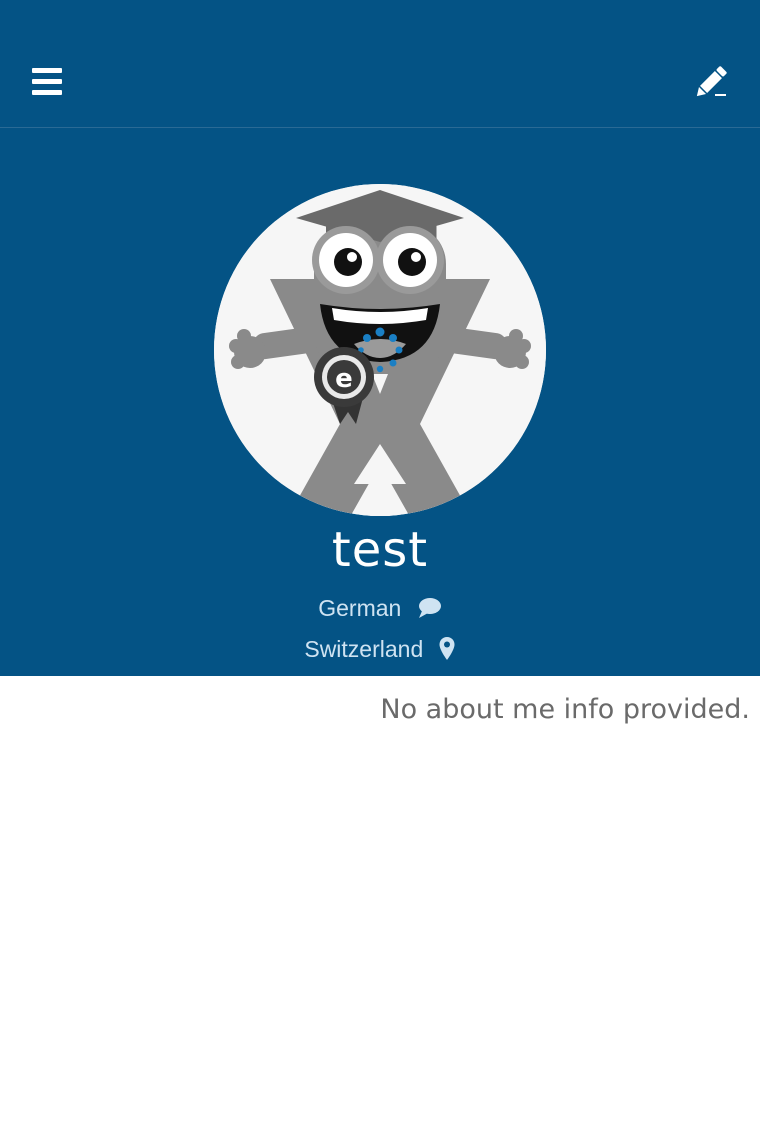 This screenshot has width=760, height=1136. What do you see at coordinates (360, 607) in the screenshot?
I see `language-label: German` at bounding box center [360, 607].